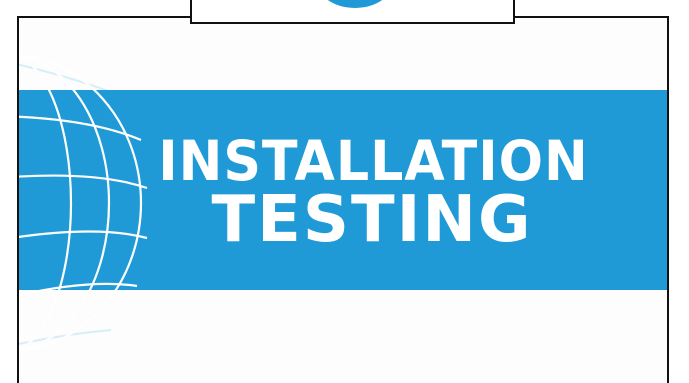 Image resolution: width=689 pixels, height=383 pixels. I want to click on header-tab, so click(352, 12).